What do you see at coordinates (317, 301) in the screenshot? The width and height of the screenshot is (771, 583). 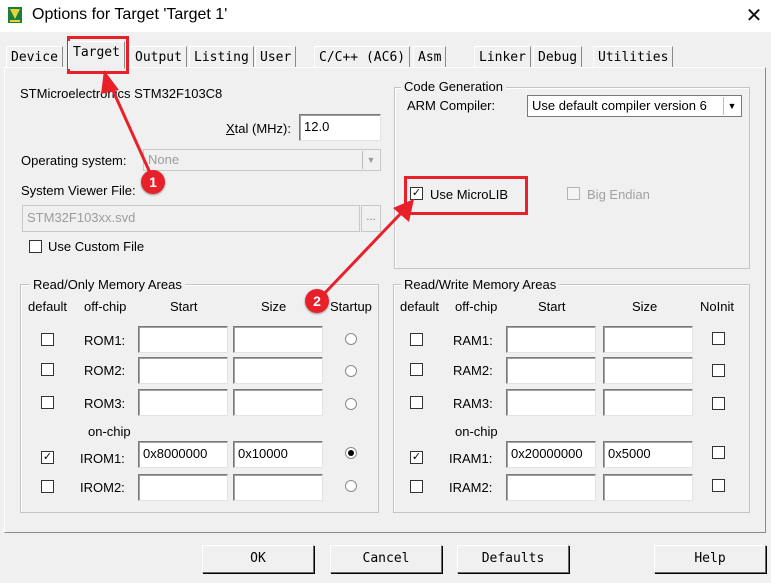 I see `step-marker-2: 2` at bounding box center [317, 301].